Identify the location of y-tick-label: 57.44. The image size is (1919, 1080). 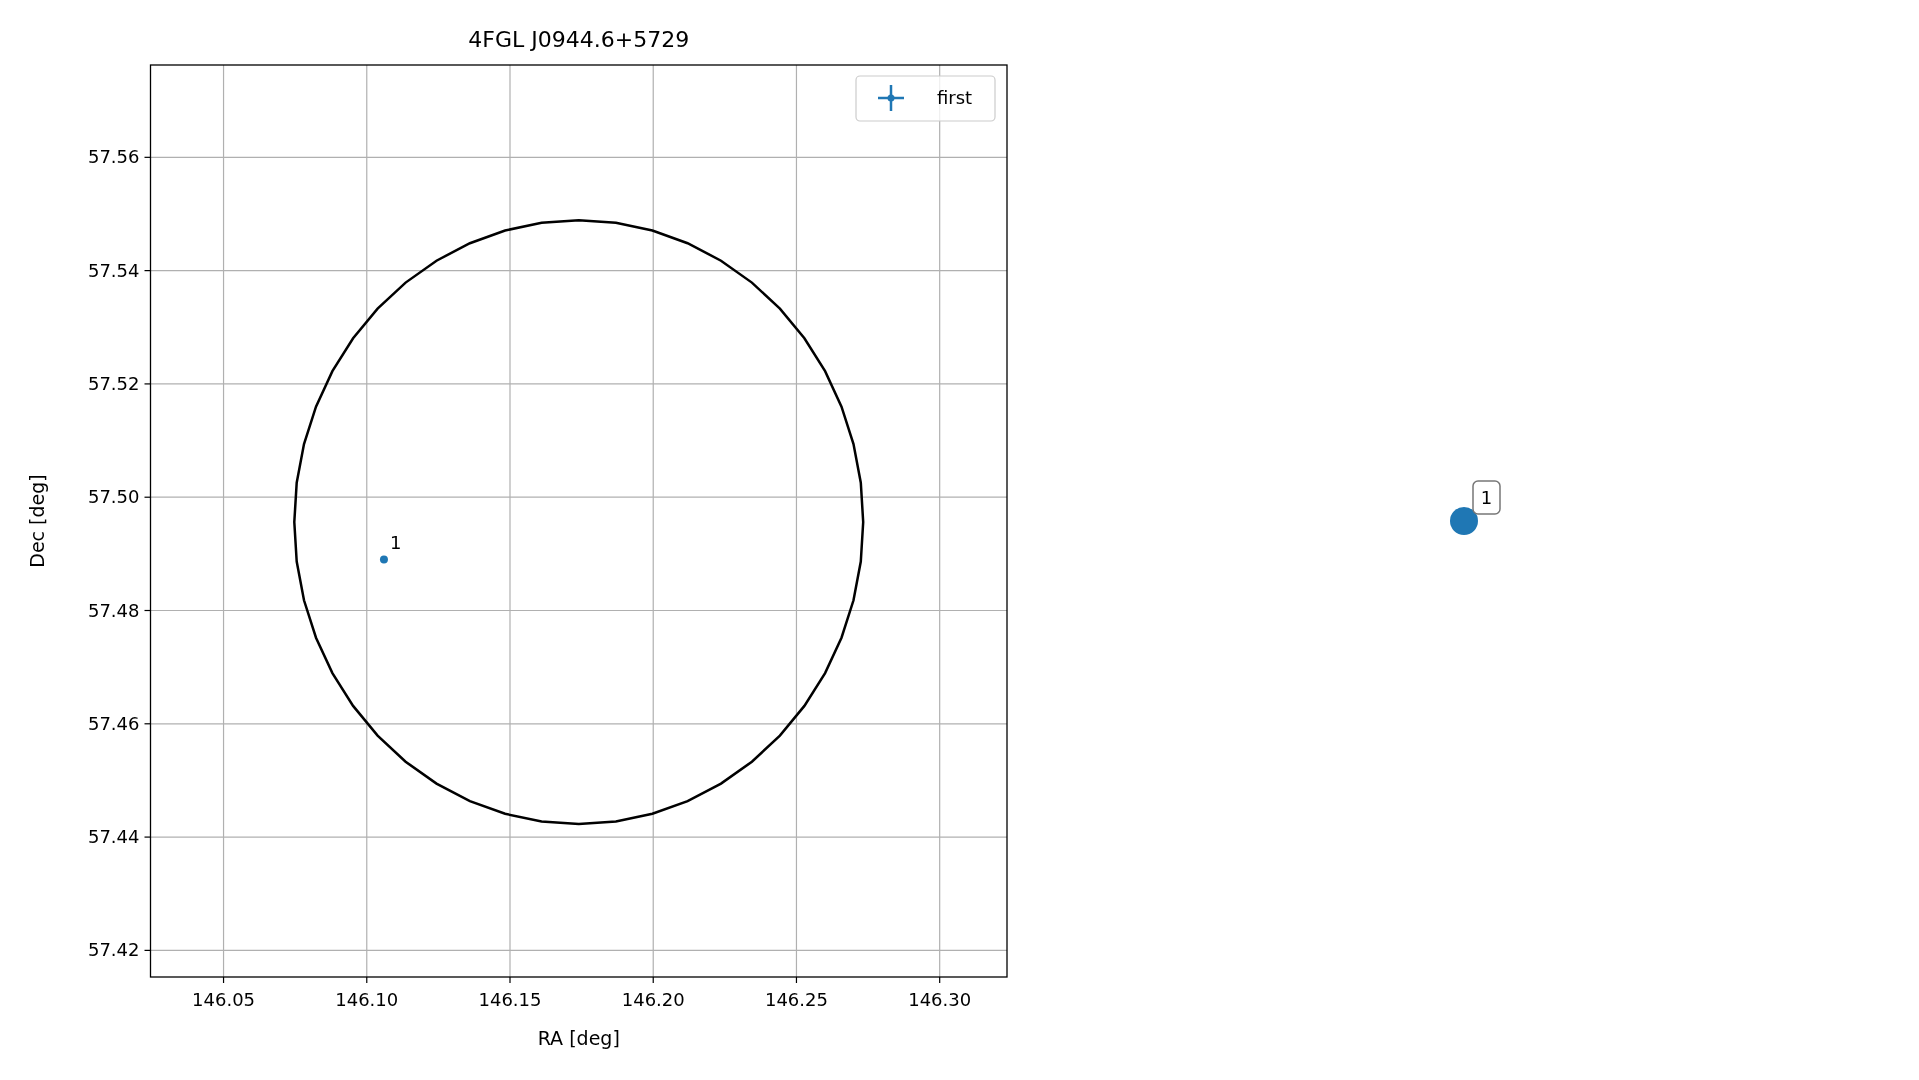
(113, 837).